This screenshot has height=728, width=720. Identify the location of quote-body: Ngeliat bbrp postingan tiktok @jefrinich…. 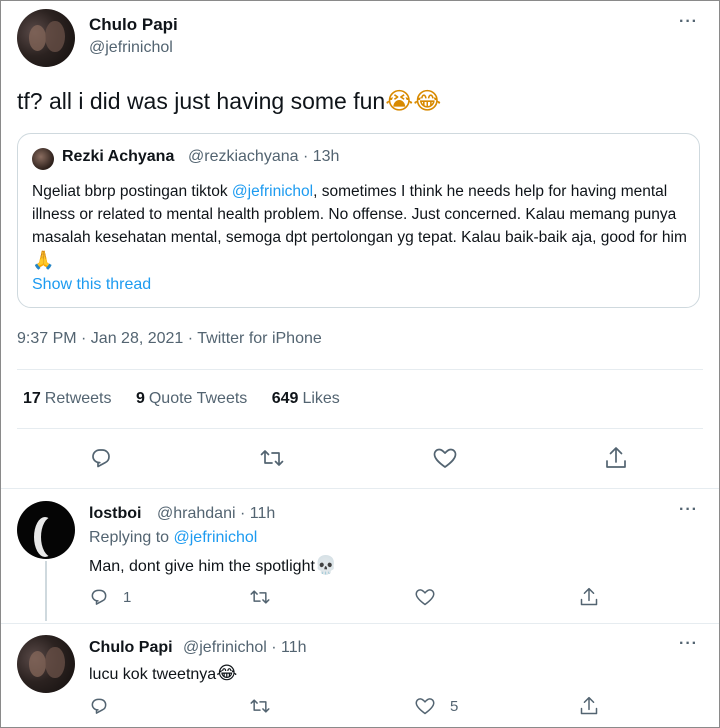
(362, 226).